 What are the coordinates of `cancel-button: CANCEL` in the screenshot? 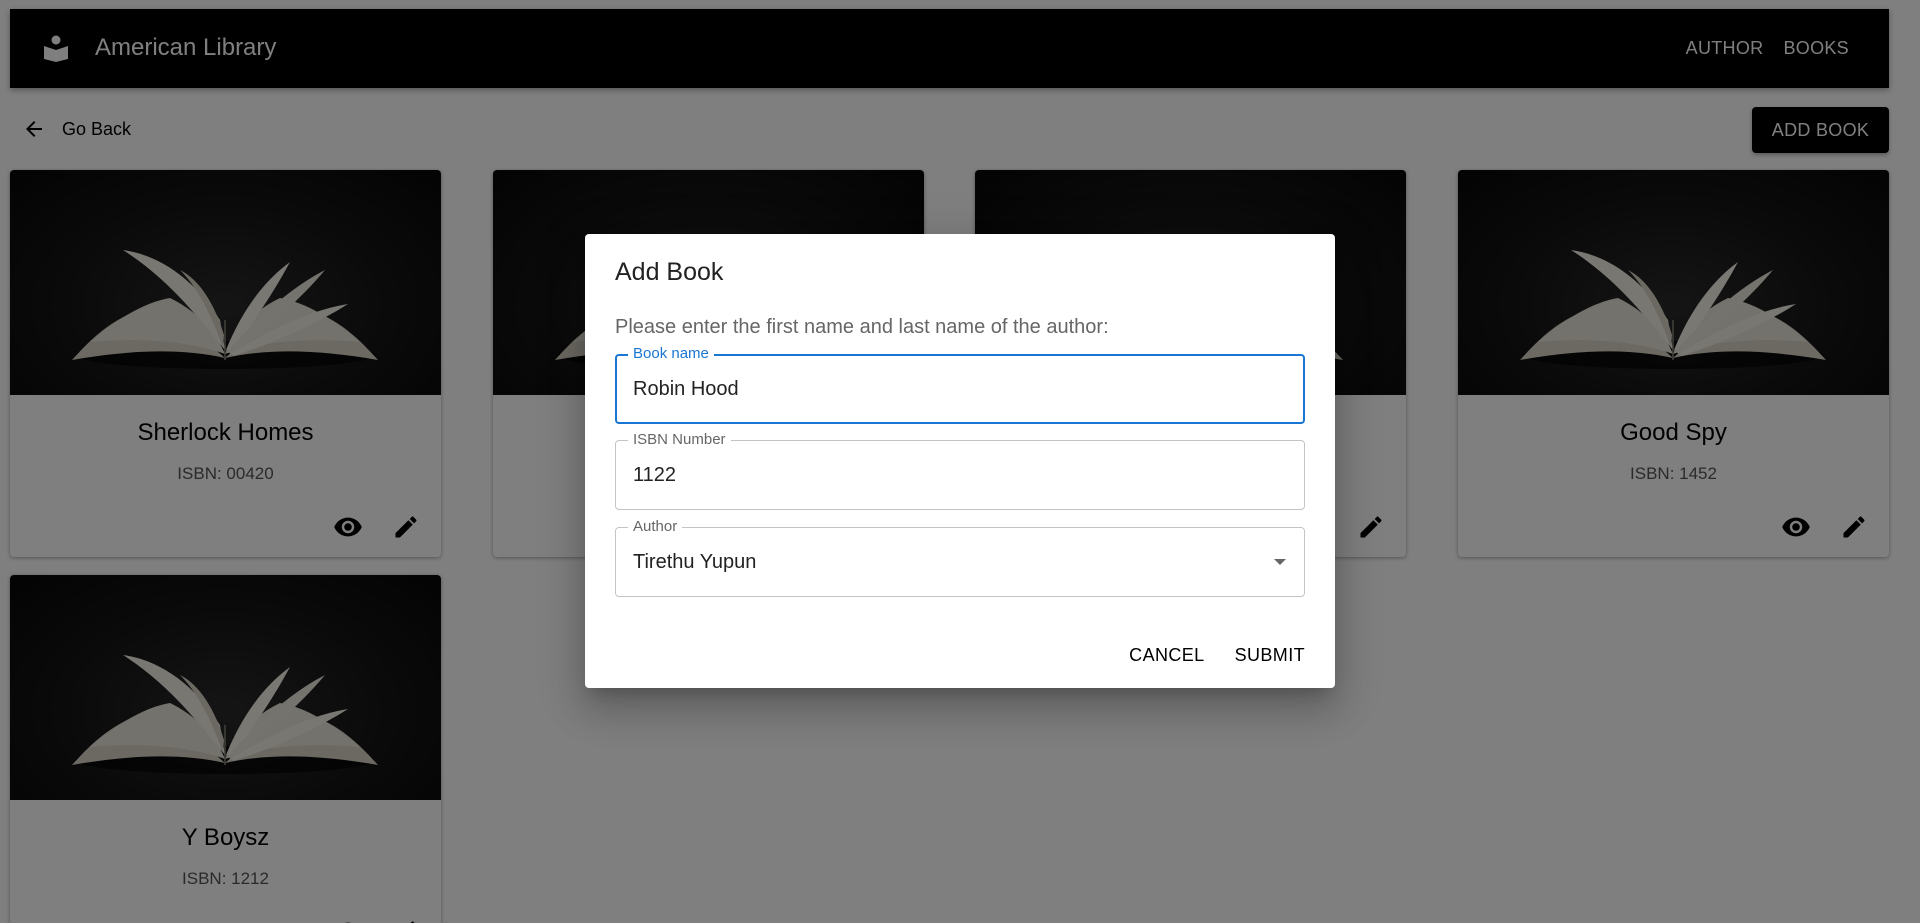 It's located at (1166, 655).